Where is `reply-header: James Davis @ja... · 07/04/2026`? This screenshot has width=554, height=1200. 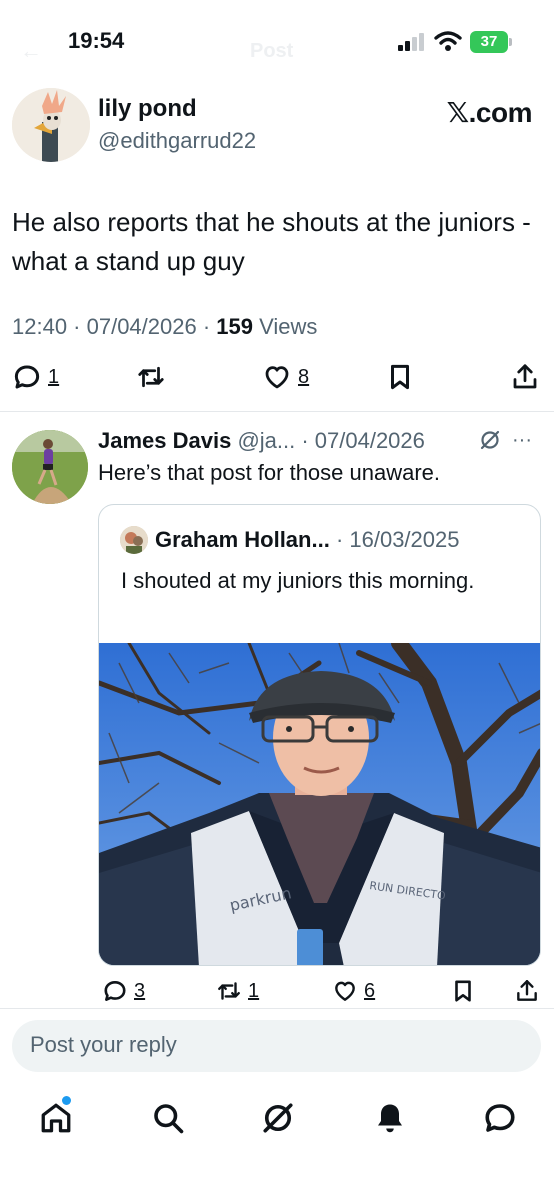 reply-header: James Davis @ja... · 07/04/2026 is located at coordinates (261, 441).